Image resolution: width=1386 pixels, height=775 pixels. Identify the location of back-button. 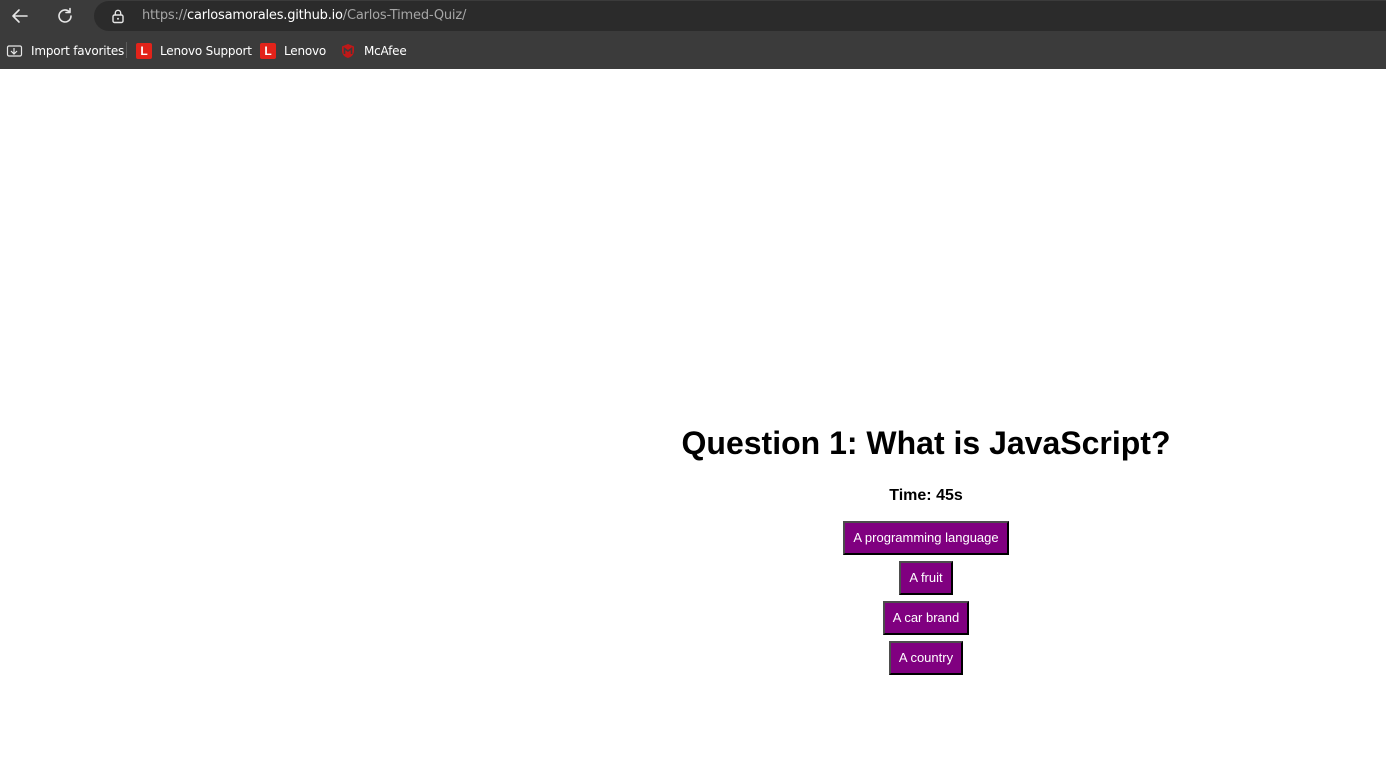
(20, 16).